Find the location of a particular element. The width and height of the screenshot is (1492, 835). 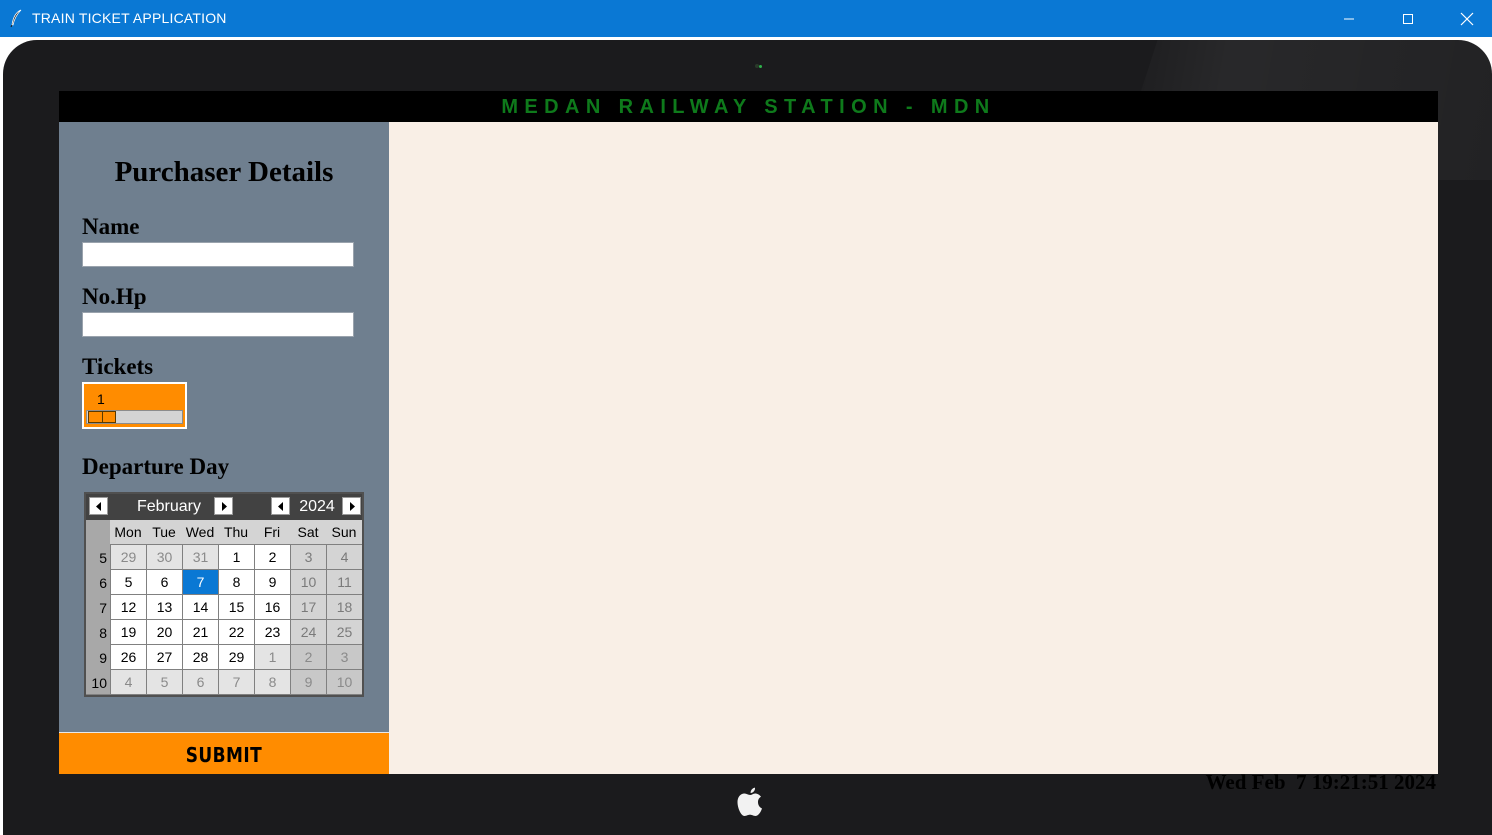

calendar-day: 14 is located at coordinates (200, 607).